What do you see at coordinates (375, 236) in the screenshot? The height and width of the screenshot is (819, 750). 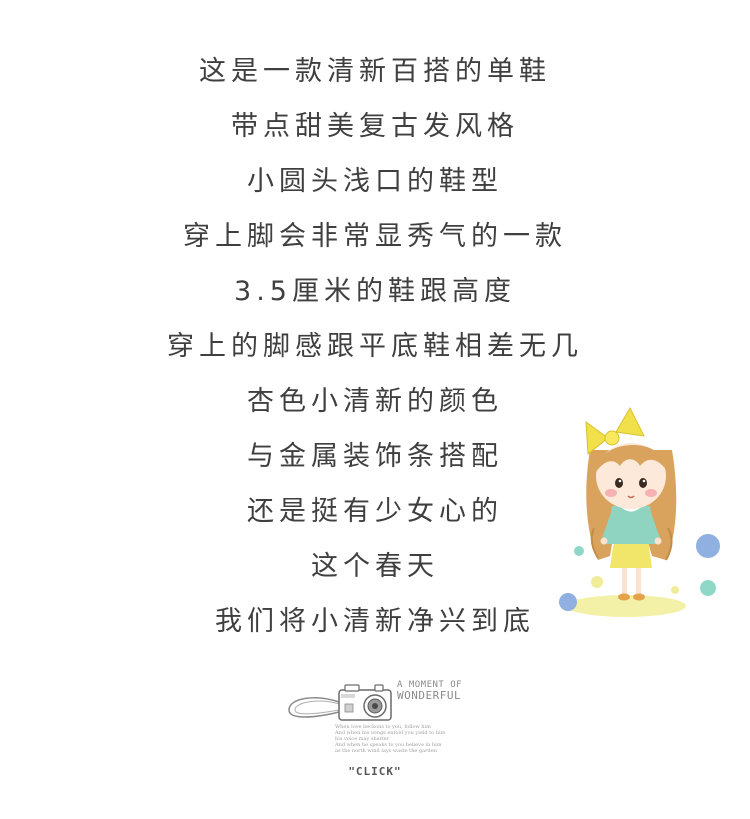 I see `poem-line: 穿上脚会非常显秀气的一款` at bounding box center [375, 236].